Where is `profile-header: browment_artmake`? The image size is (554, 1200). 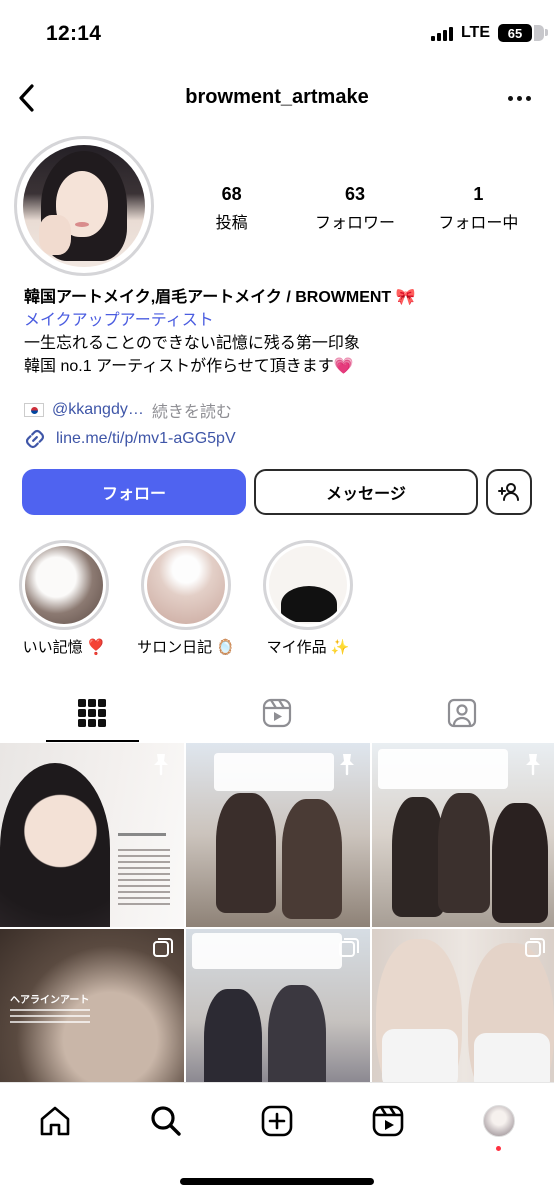
profile-header: browment_artmake is located at coordinates (277, 98).